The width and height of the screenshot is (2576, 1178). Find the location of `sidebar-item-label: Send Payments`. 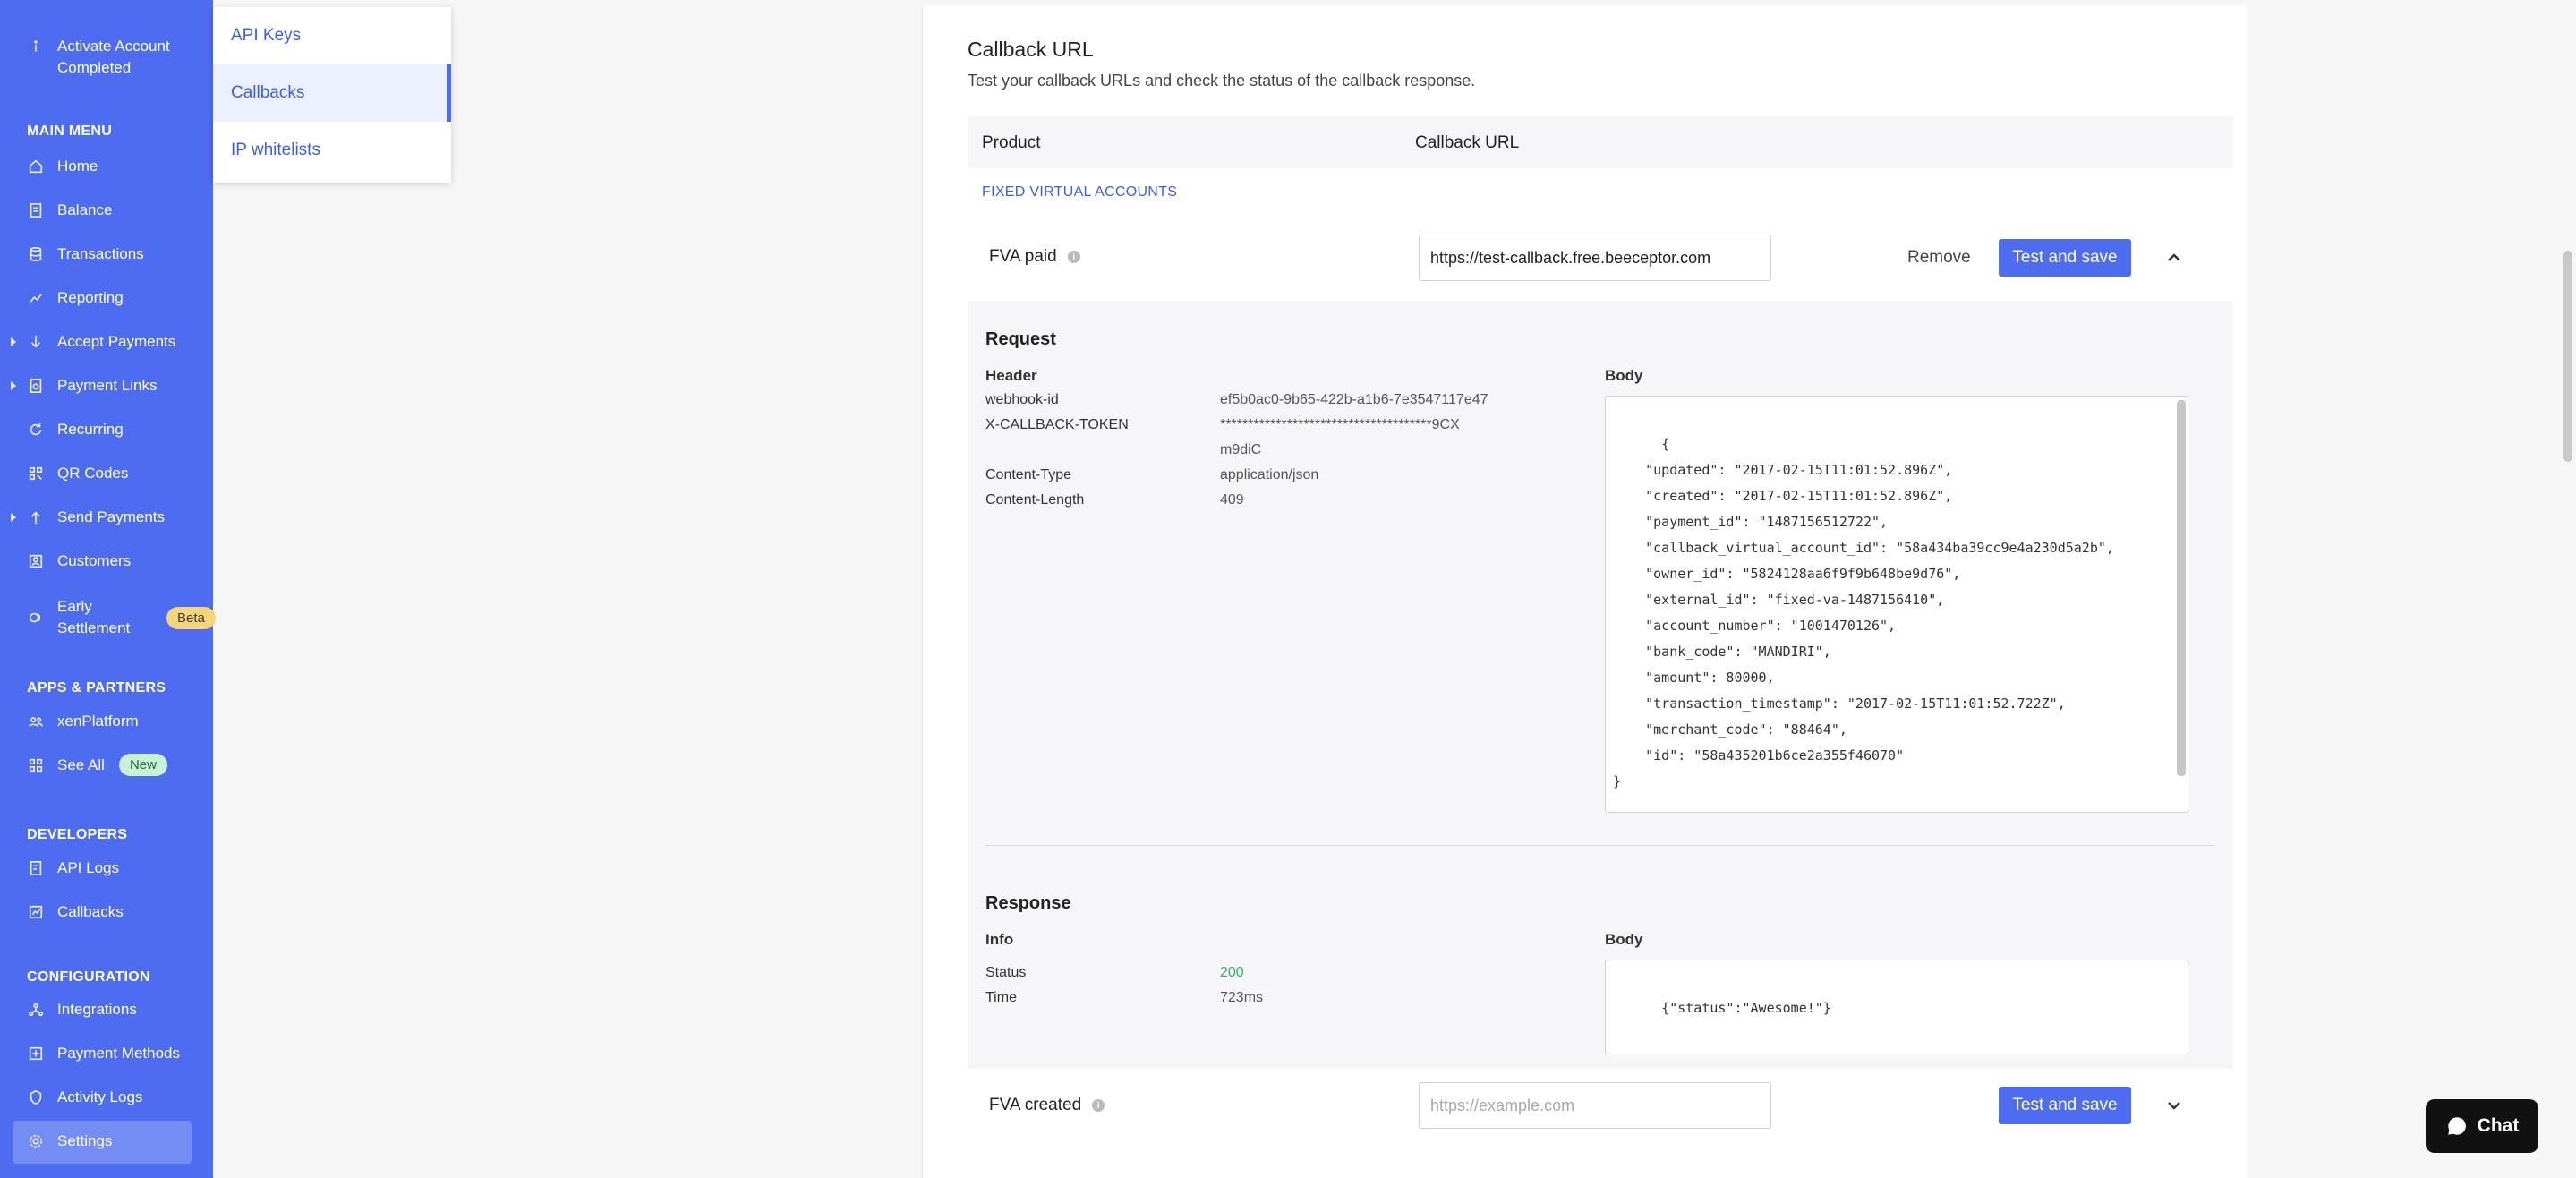

sidebar-item-label: Send Payments is located at coordinates (111, 517).